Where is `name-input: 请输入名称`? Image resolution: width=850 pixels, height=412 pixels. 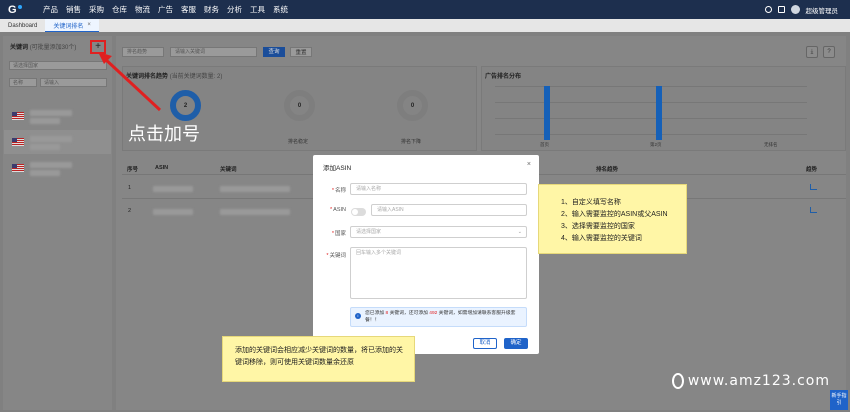
name-input: 请输入名称 is located at coordinates (438, 189).